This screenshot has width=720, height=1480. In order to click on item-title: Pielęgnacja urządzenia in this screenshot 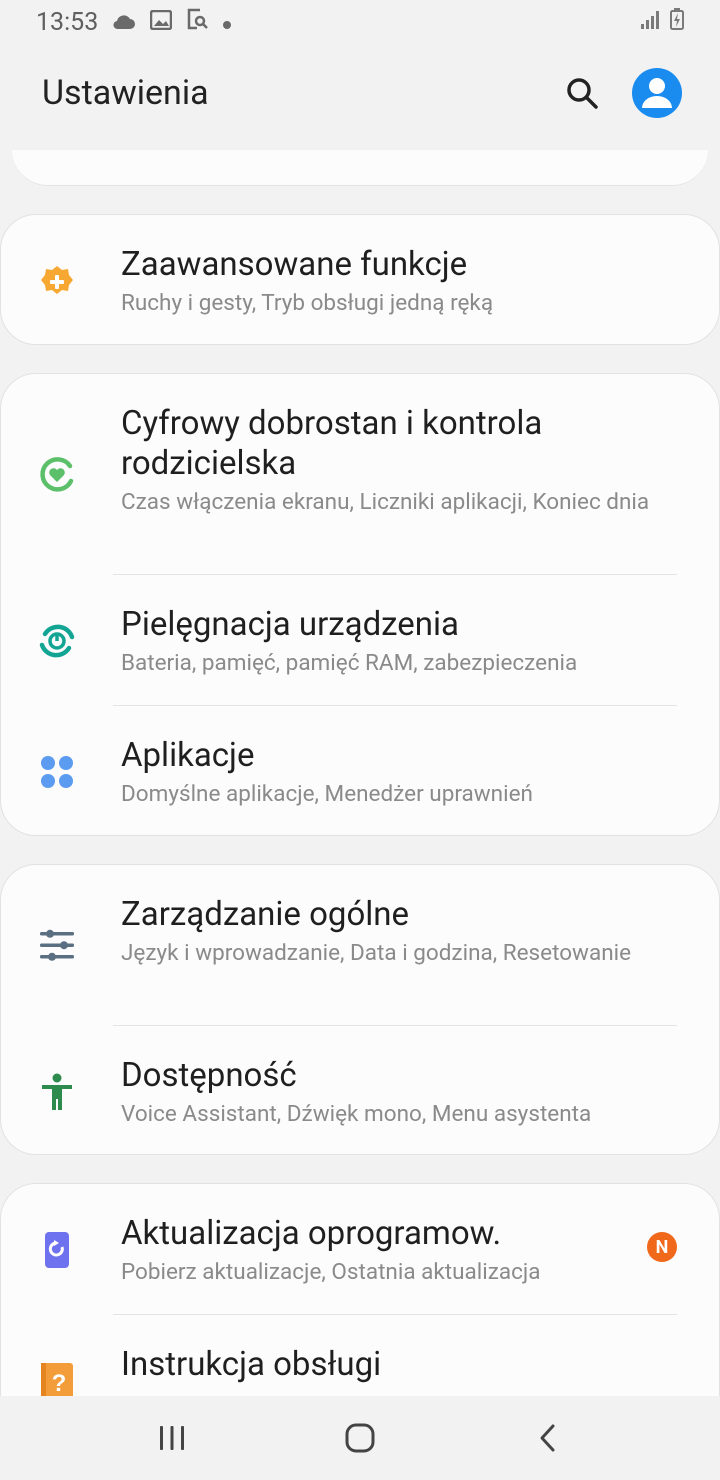, I will do `click(290, 624)`.